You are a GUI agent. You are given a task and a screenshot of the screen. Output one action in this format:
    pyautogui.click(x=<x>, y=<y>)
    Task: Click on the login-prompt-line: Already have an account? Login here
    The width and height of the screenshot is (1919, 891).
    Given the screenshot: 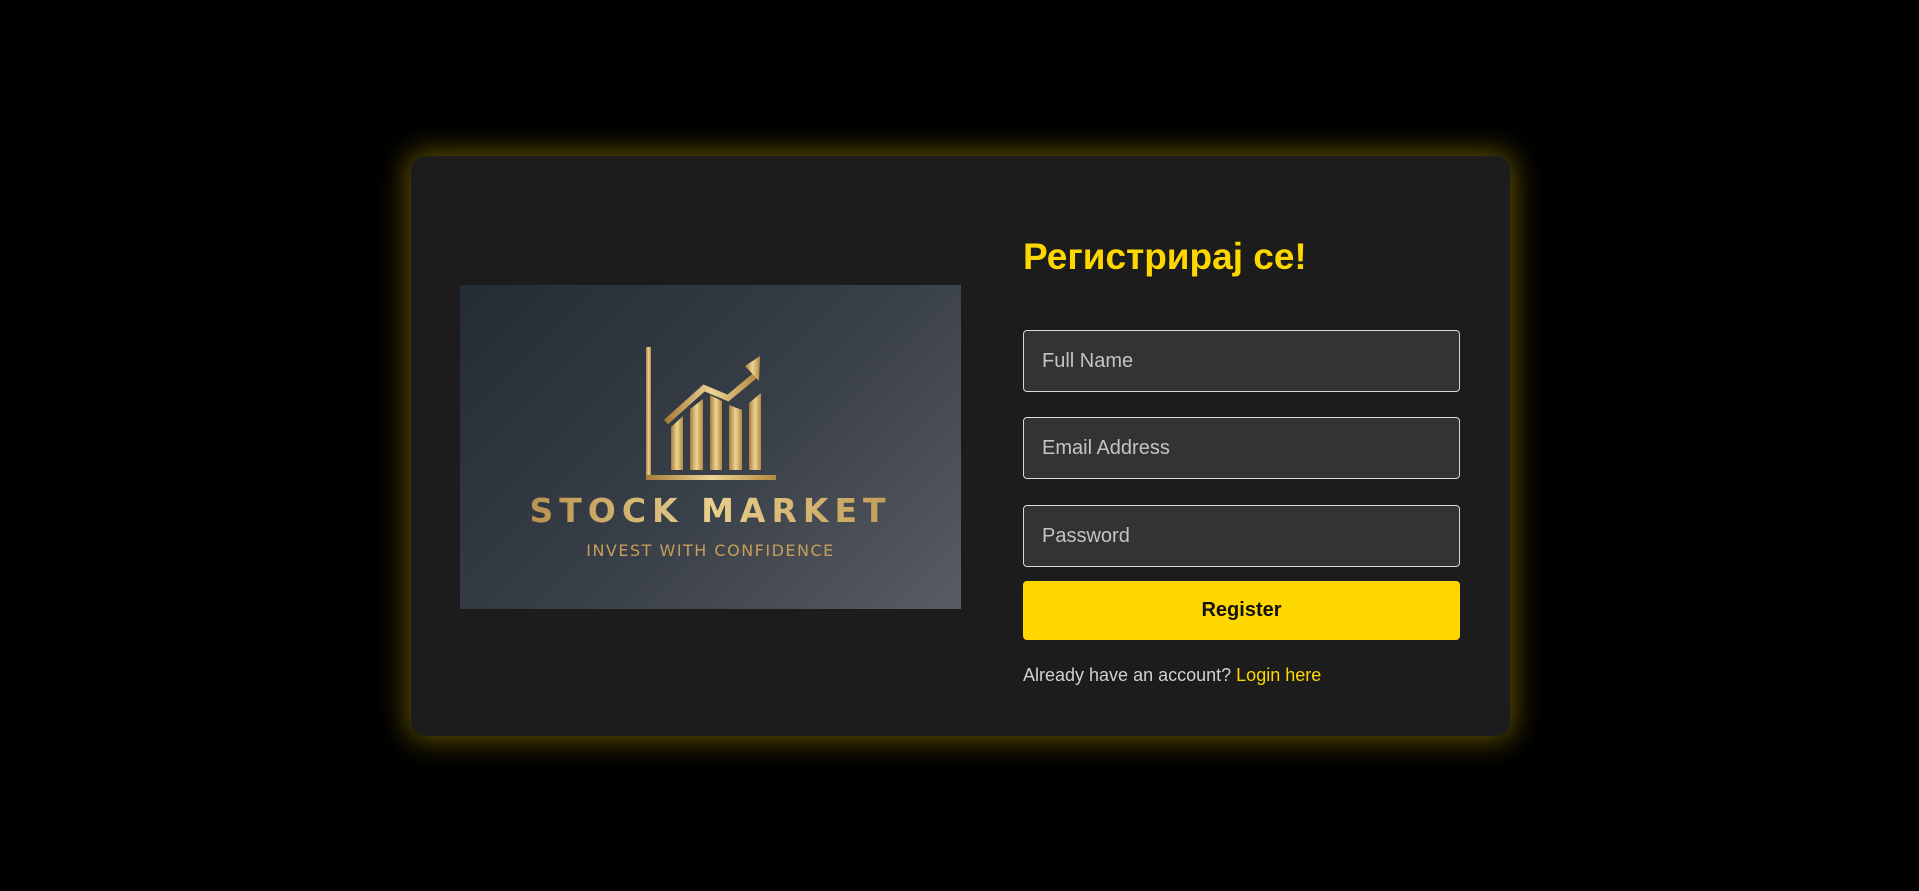 What is the action you would take?
    pyautogui.click(x=1172, y=675)
    